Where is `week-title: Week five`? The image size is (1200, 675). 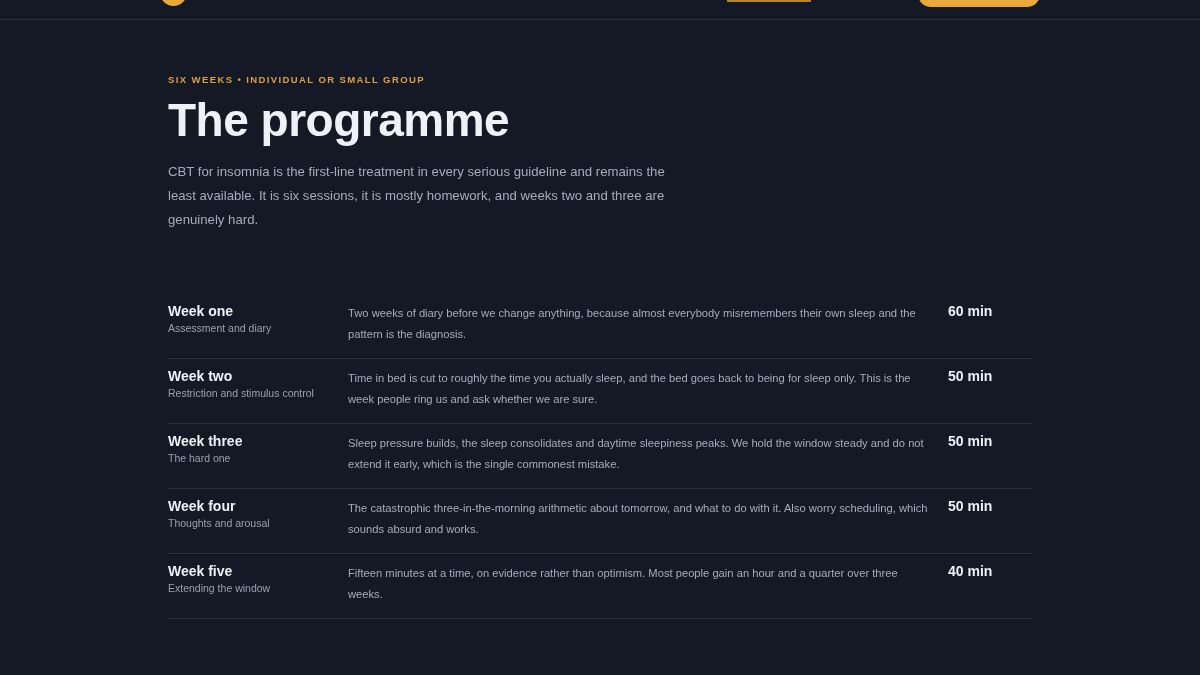 week-title: Week five is located at coordinates (201, 571).